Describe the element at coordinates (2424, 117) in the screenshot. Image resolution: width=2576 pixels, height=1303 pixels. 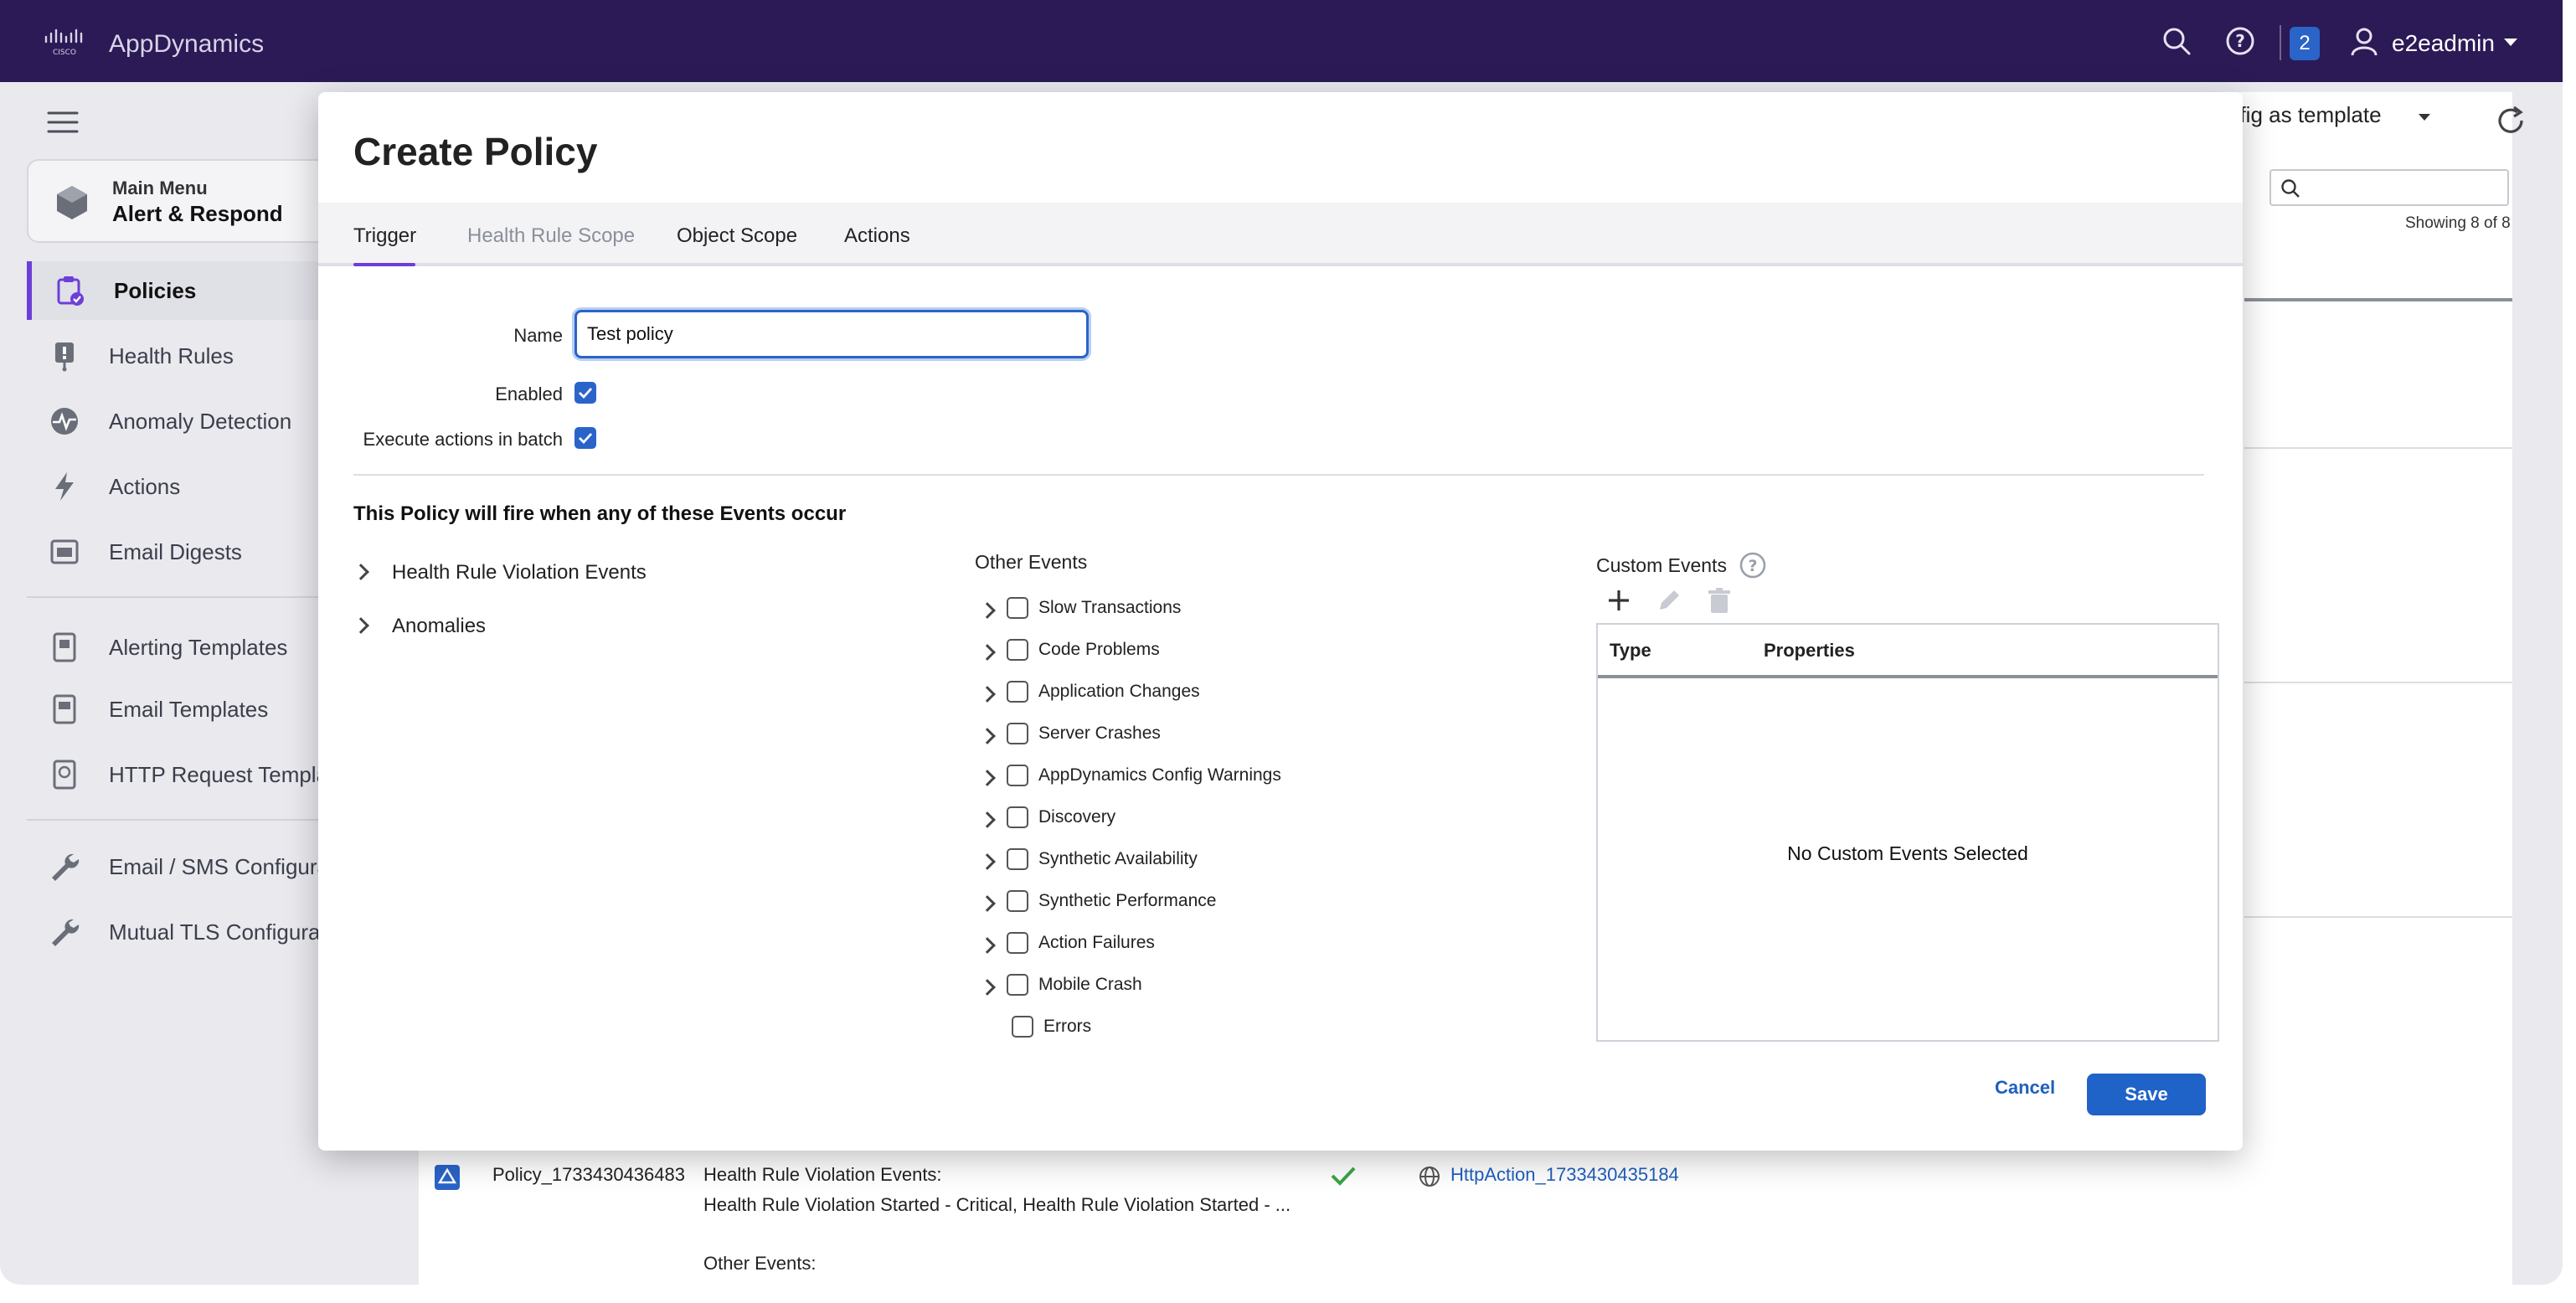
I see `config-dropdown-caret-icon` at that location.